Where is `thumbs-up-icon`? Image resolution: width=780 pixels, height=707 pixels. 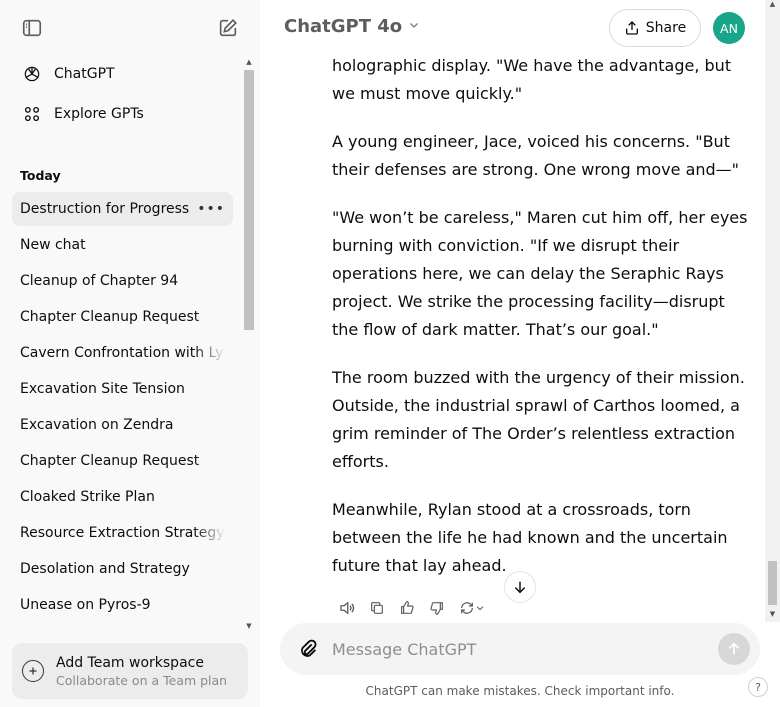 thumbs-up-icon is located at coordinates (407, 607).